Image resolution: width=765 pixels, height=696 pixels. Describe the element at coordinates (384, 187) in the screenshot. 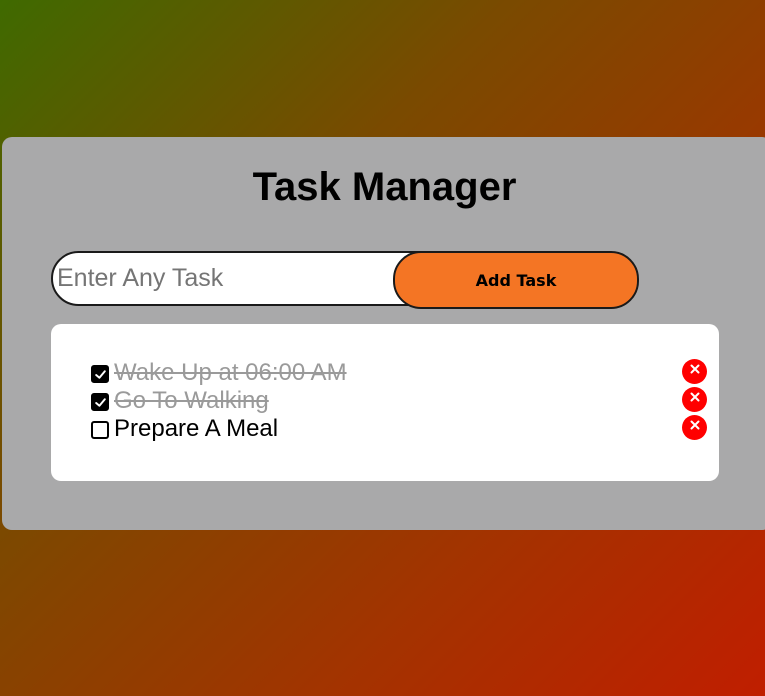

I see `page-title: Task Manager` at that location.